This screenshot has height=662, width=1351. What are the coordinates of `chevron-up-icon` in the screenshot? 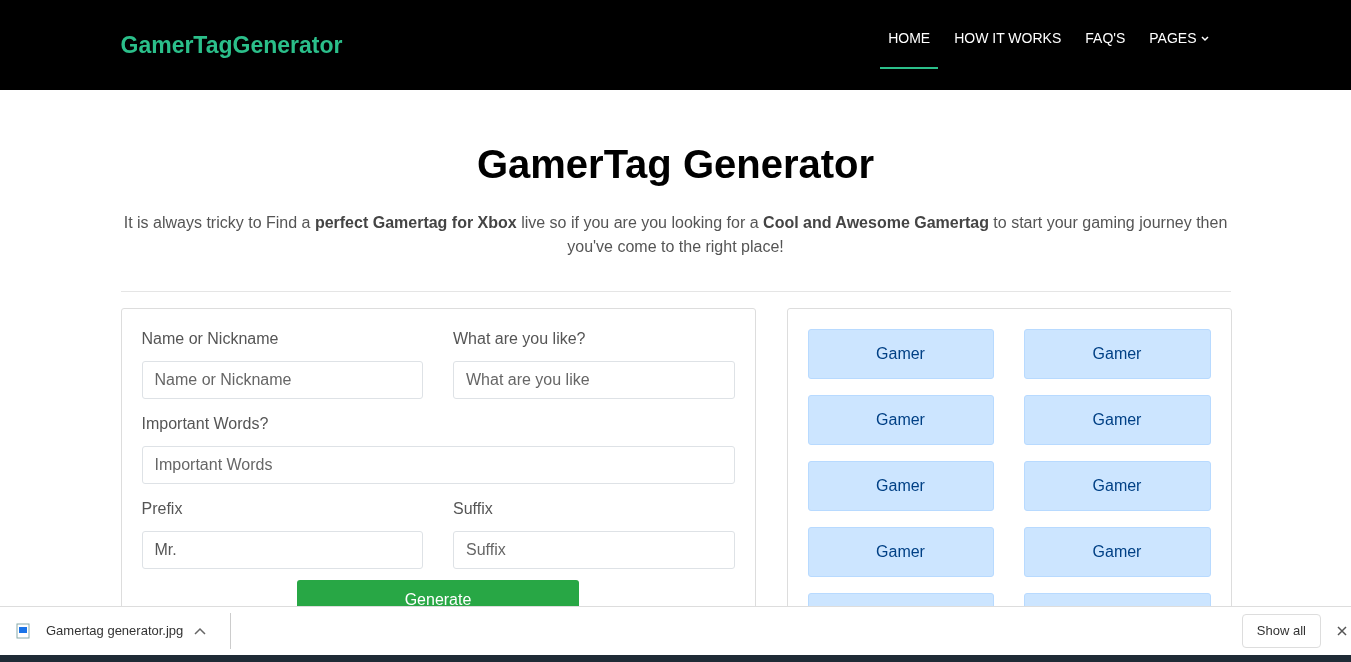 It's located at (200, 631).